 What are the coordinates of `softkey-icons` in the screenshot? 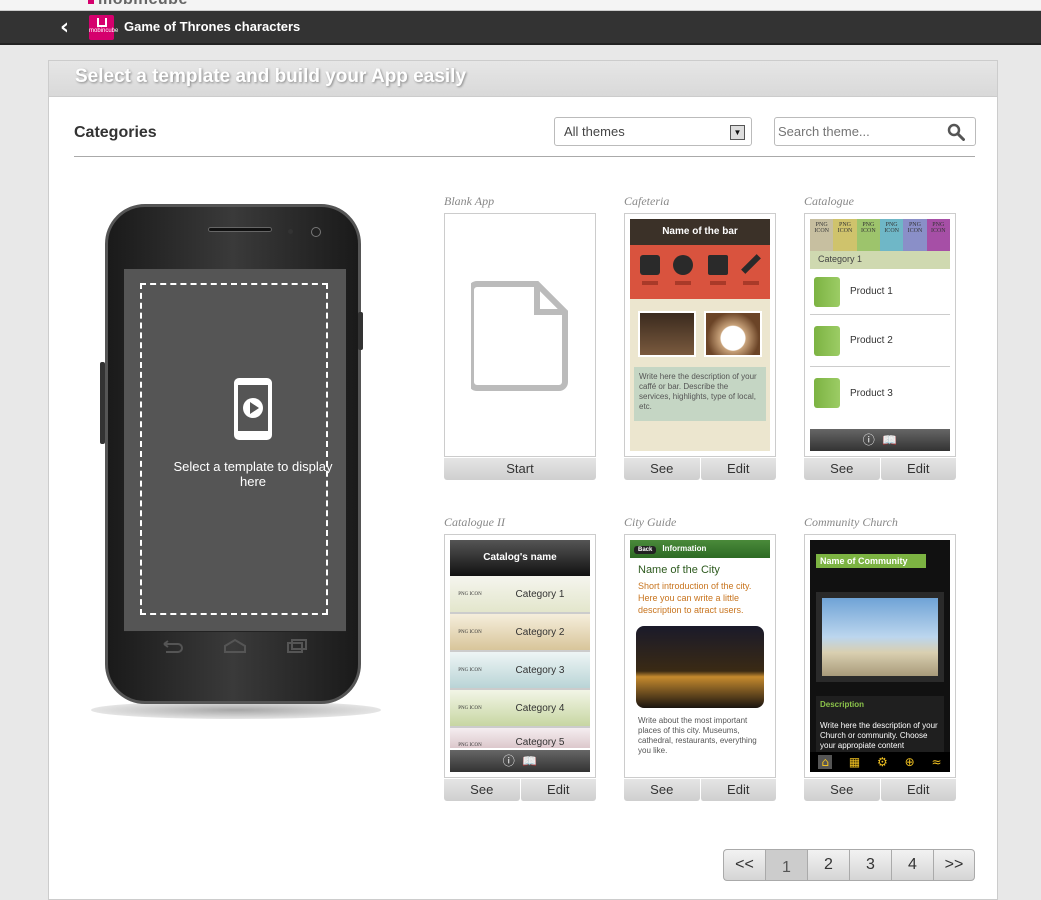 It's located at (235, 645).